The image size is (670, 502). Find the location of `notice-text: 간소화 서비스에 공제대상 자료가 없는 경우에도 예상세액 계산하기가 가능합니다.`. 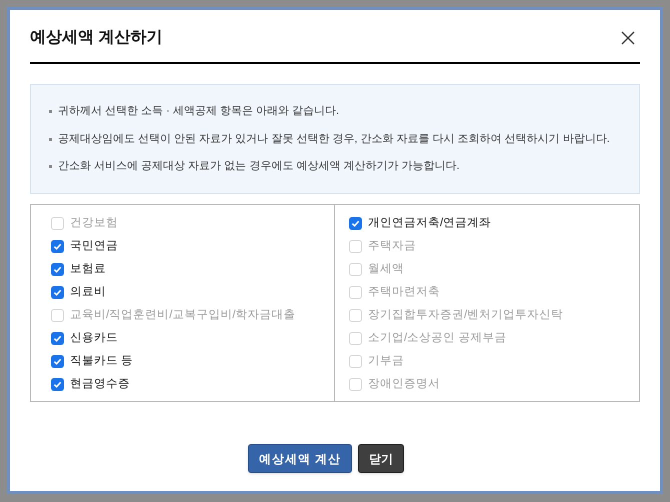

notice-text: 간소화 서비스에 공제대상 자료가 없는 경우에도 예상세액 계산하기가 가능합니다. is located at coordinates (259, 166).